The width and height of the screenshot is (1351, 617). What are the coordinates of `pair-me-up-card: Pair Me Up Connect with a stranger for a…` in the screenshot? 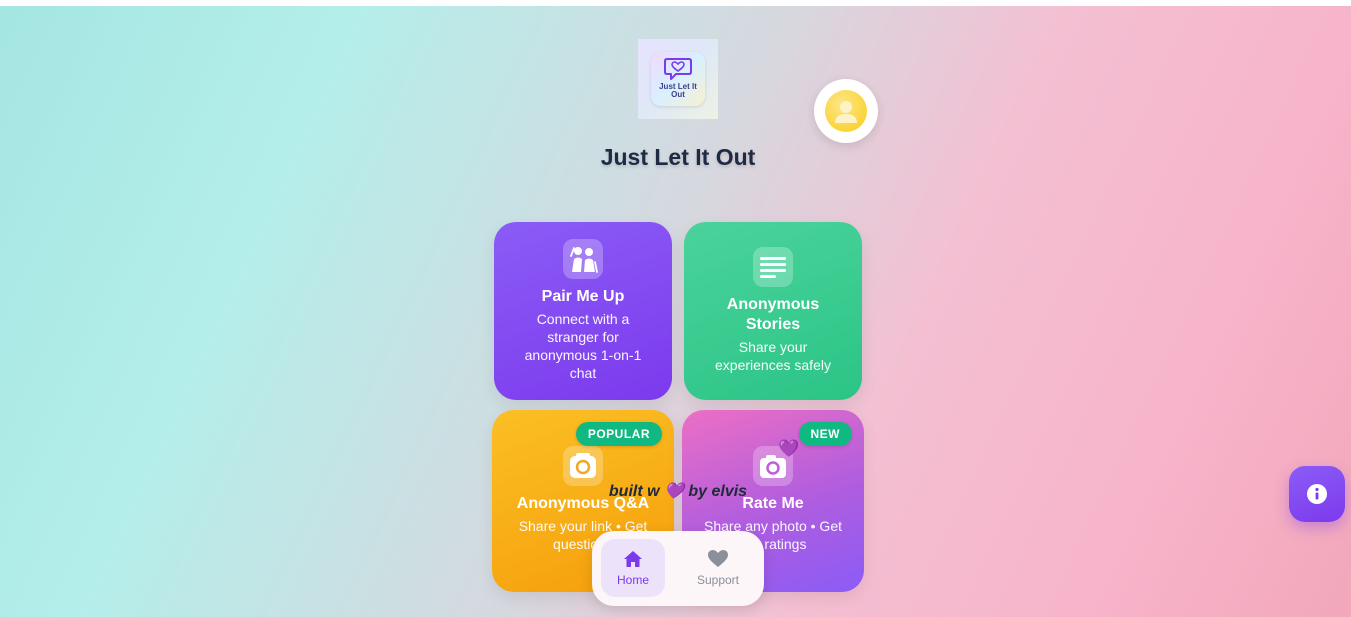 It's located at (583, 311).